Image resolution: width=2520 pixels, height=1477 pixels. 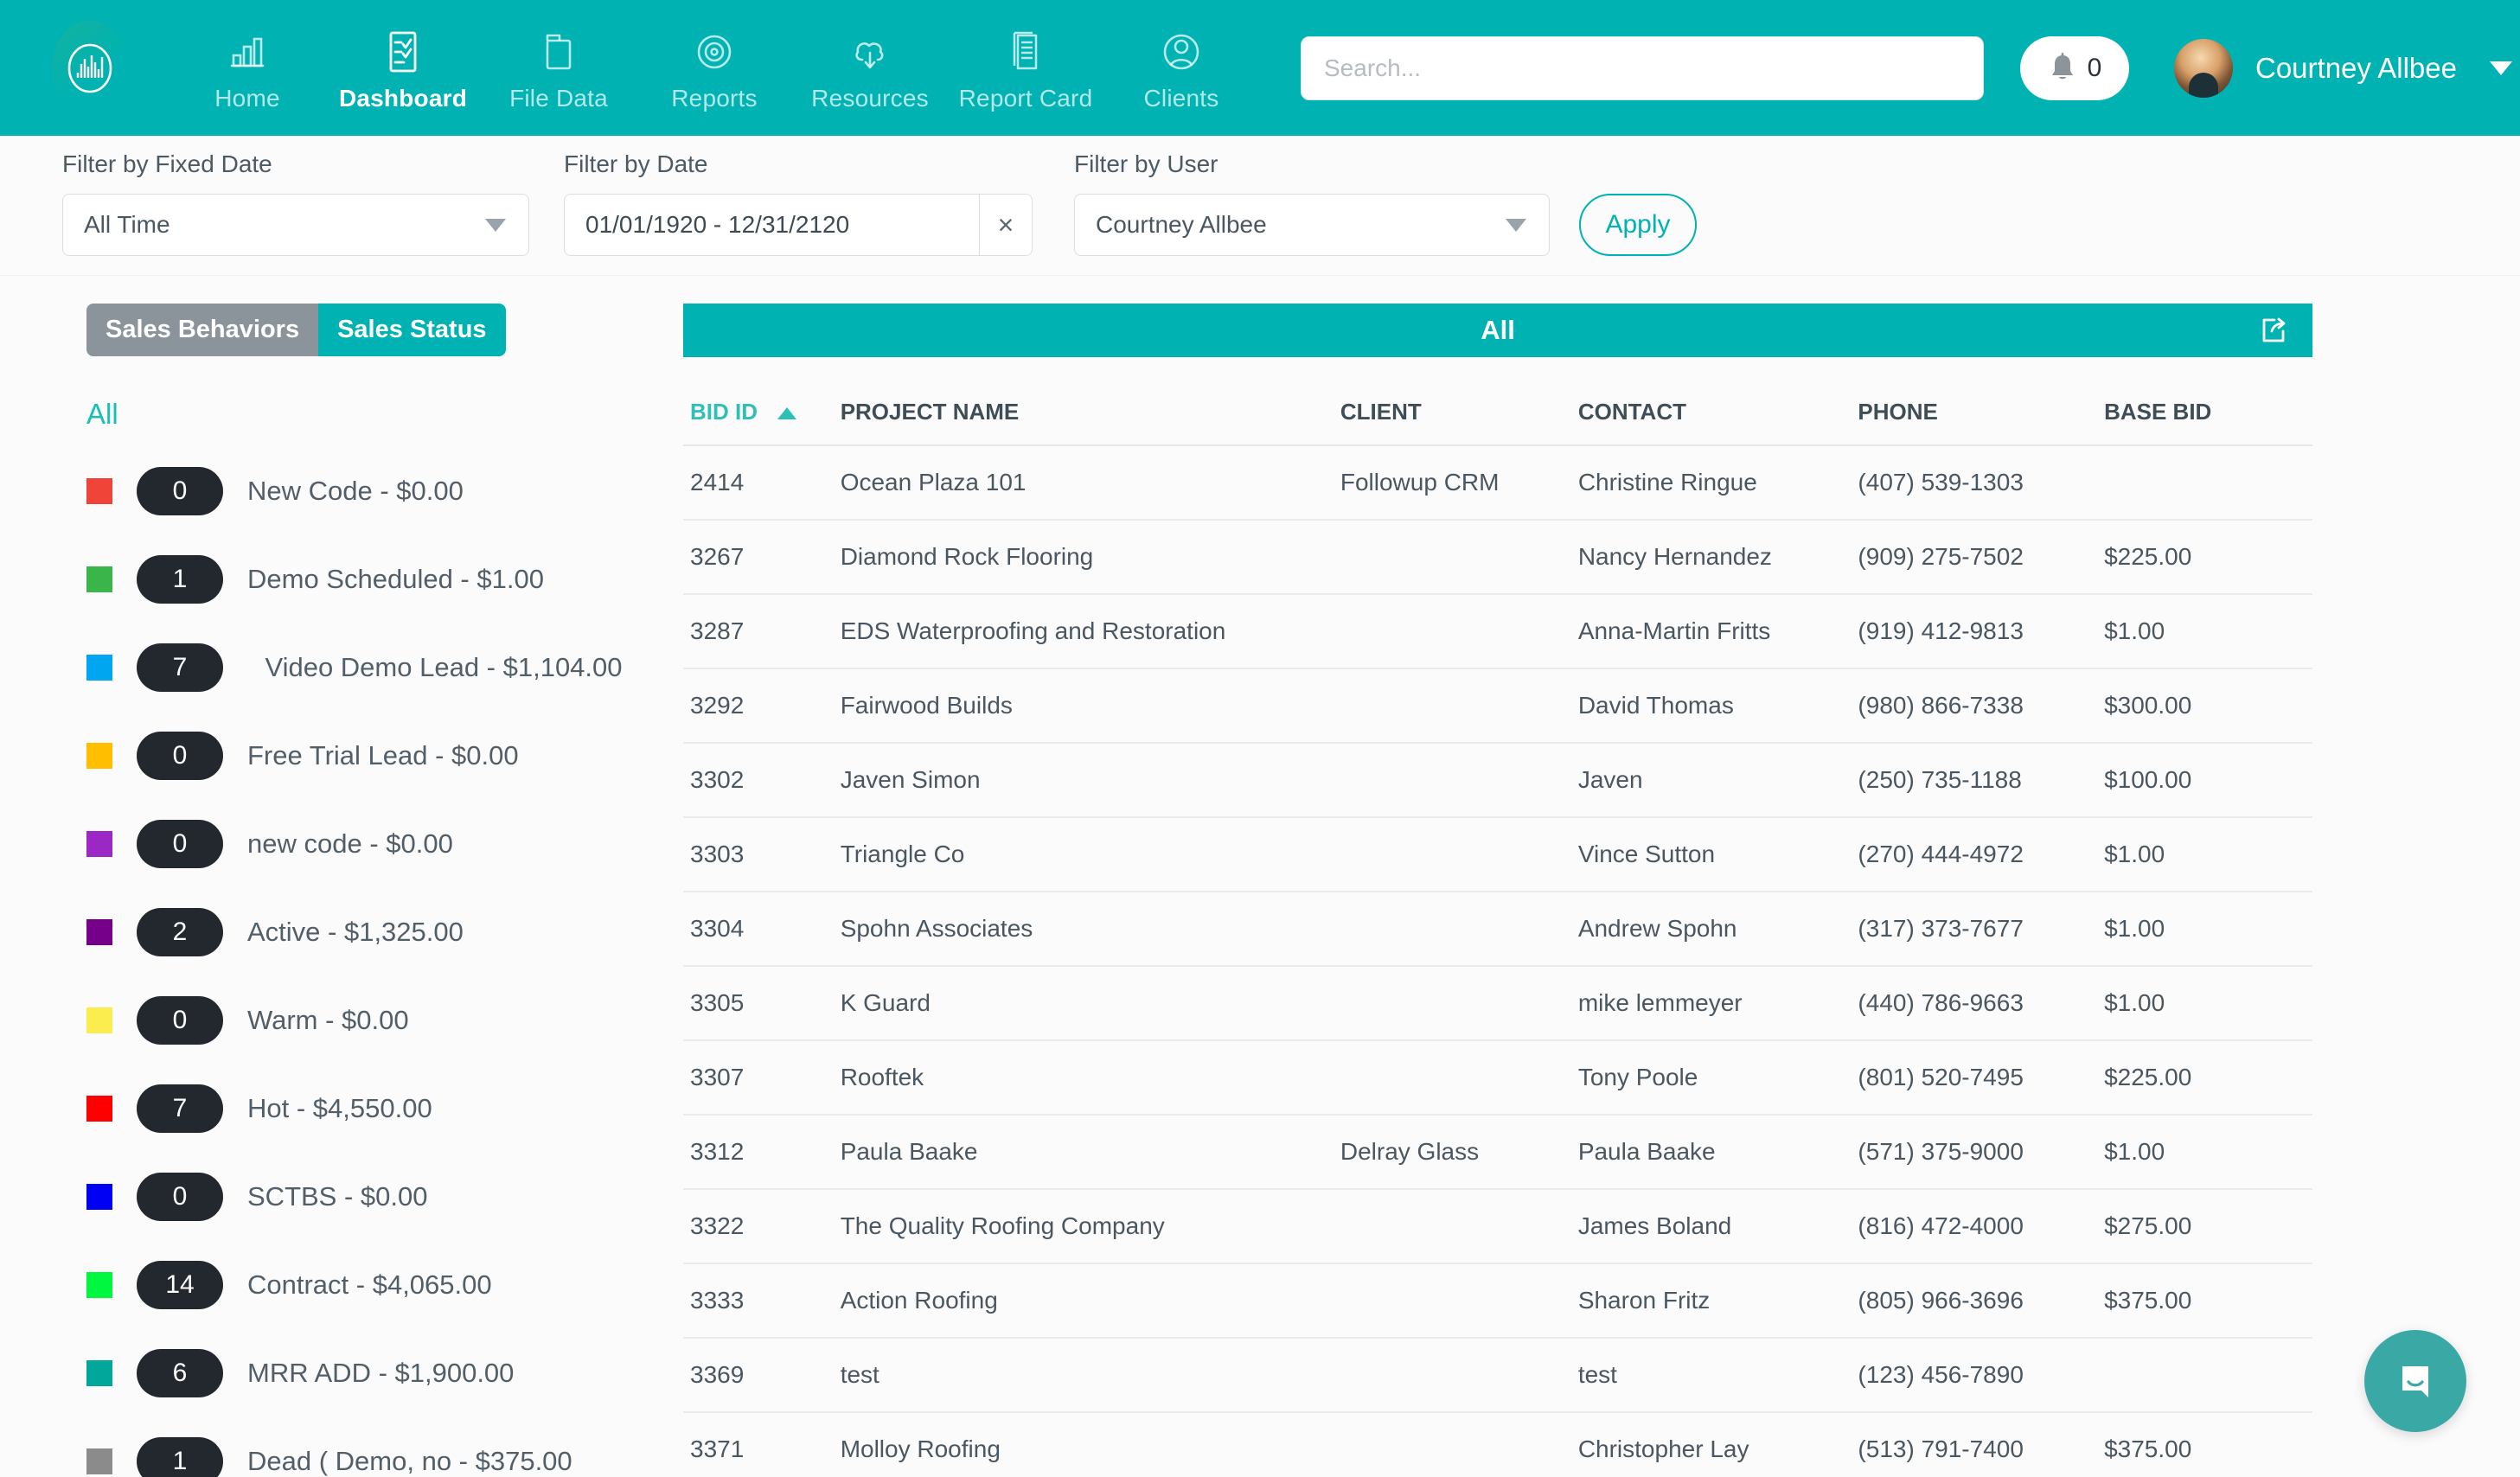 I want to click on table-row: 3369 test test (123) 456-7890, so click(x=1498, y=1375).